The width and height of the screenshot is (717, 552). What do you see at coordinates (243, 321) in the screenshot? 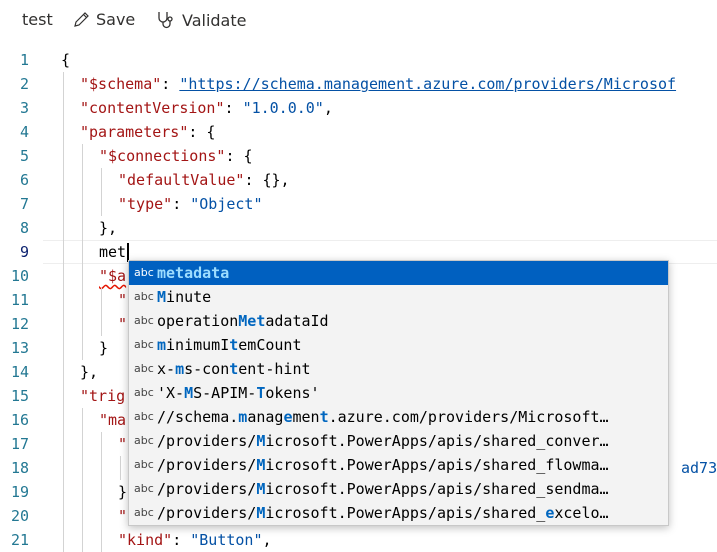
I see `suggestion-label: operationMetadataId` at bounding box center [243, 321].